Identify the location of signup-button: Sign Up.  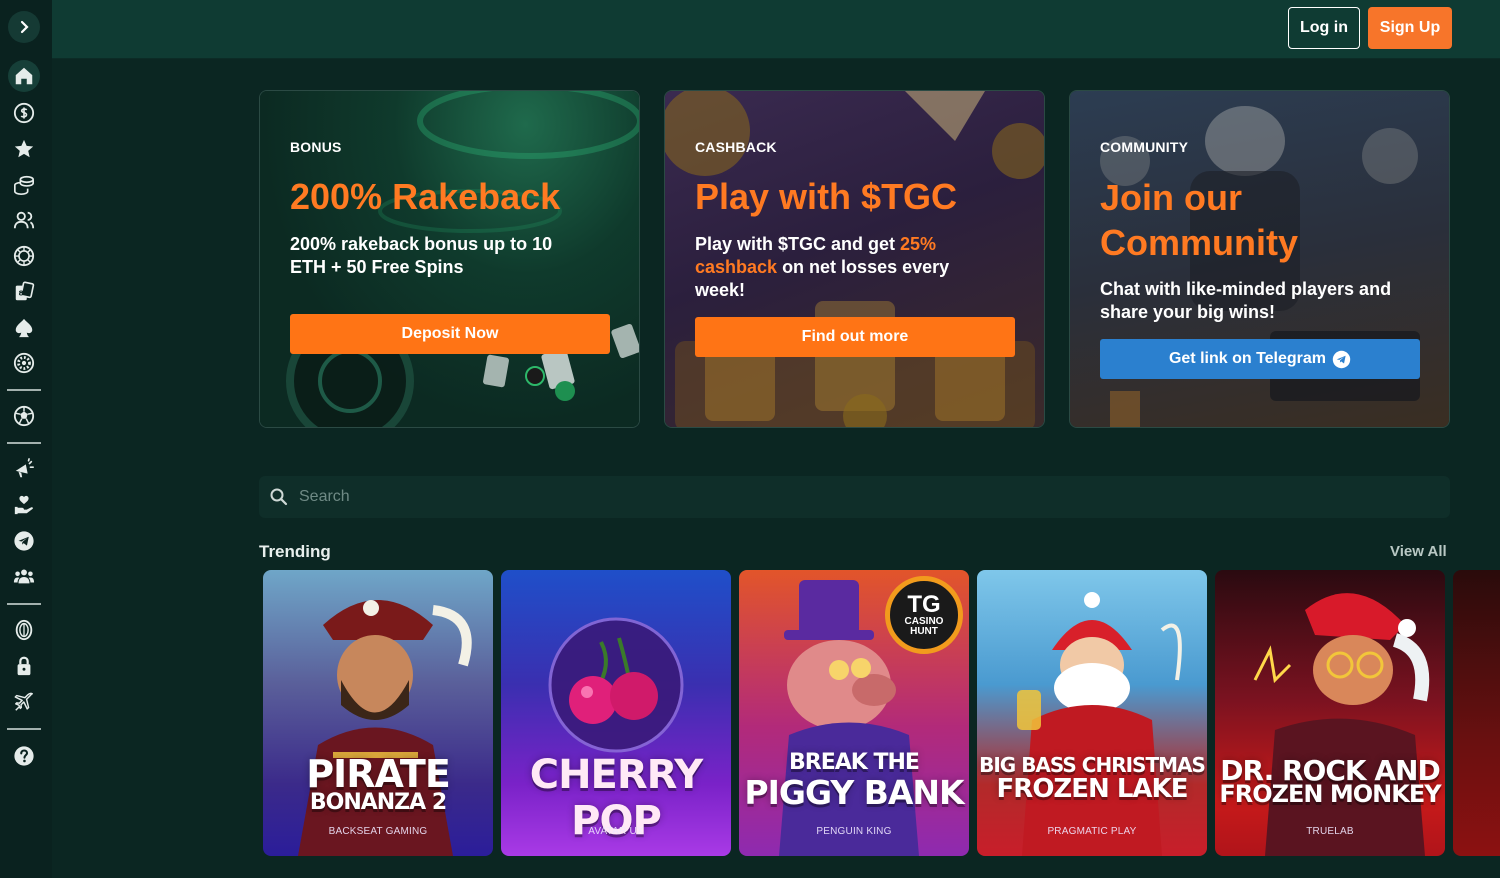
(1410, 28).